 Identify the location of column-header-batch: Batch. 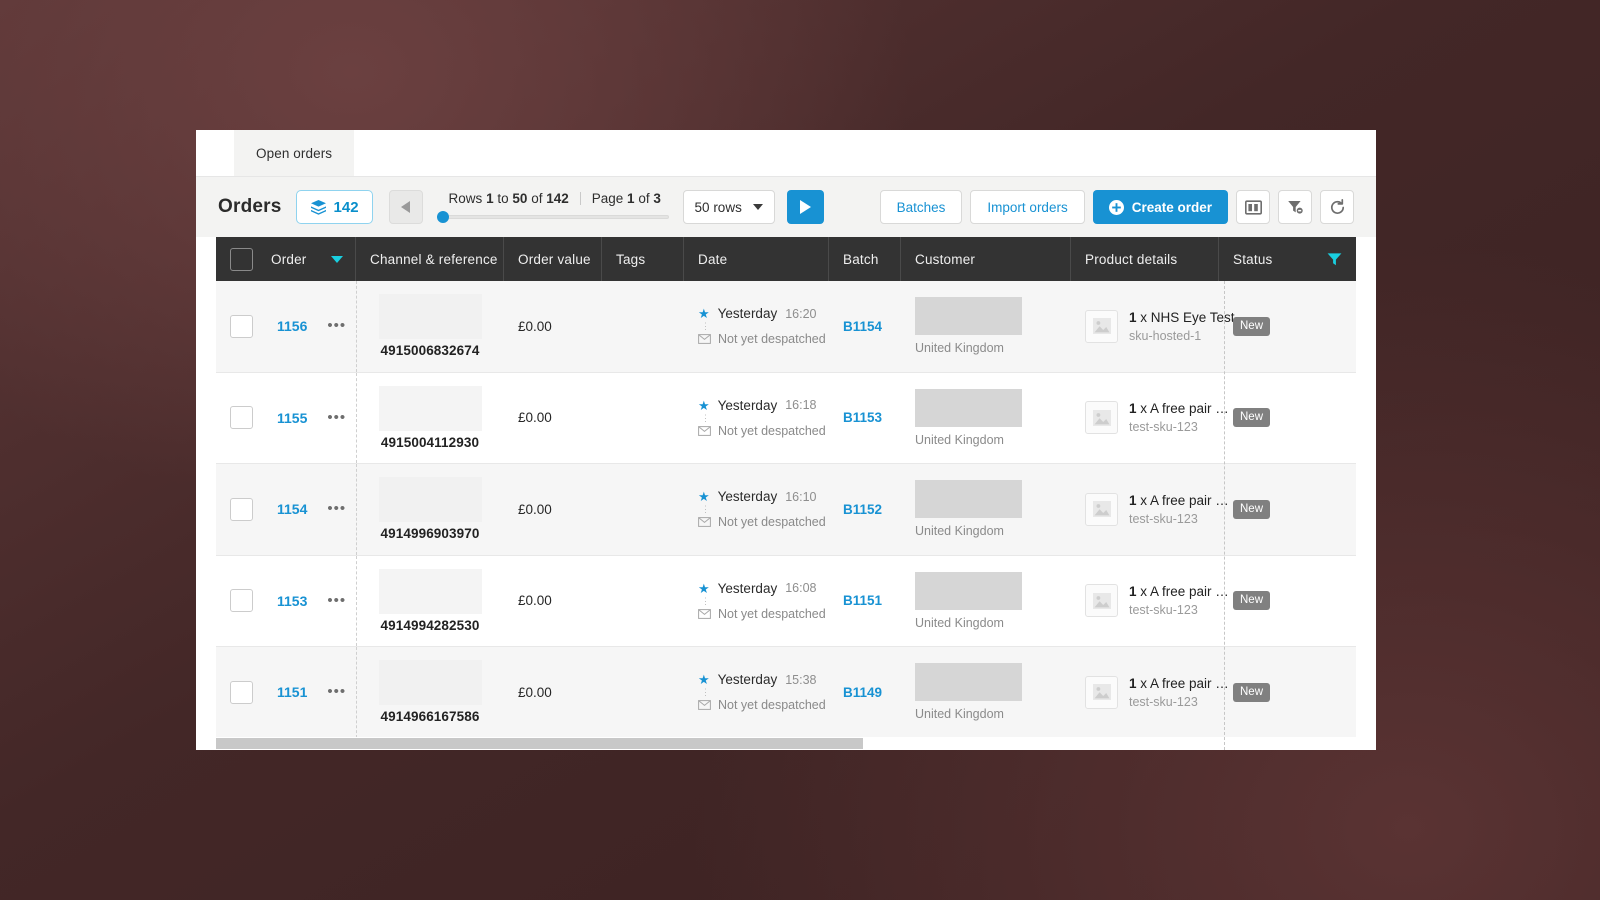
(865, 259).